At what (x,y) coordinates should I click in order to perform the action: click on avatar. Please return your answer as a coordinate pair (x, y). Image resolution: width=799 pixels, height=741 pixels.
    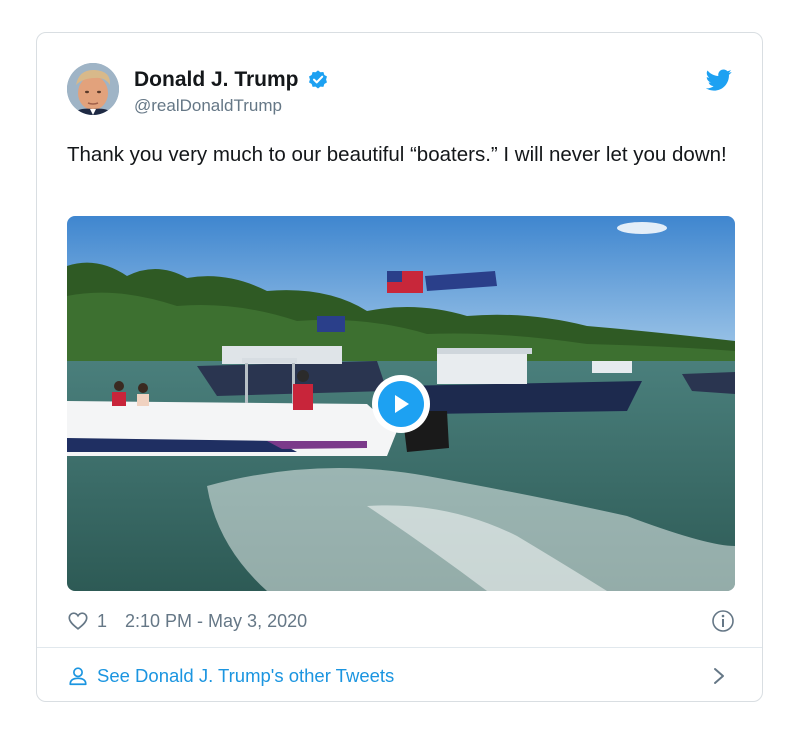
    Looking at the image, I should click on (93, 89).